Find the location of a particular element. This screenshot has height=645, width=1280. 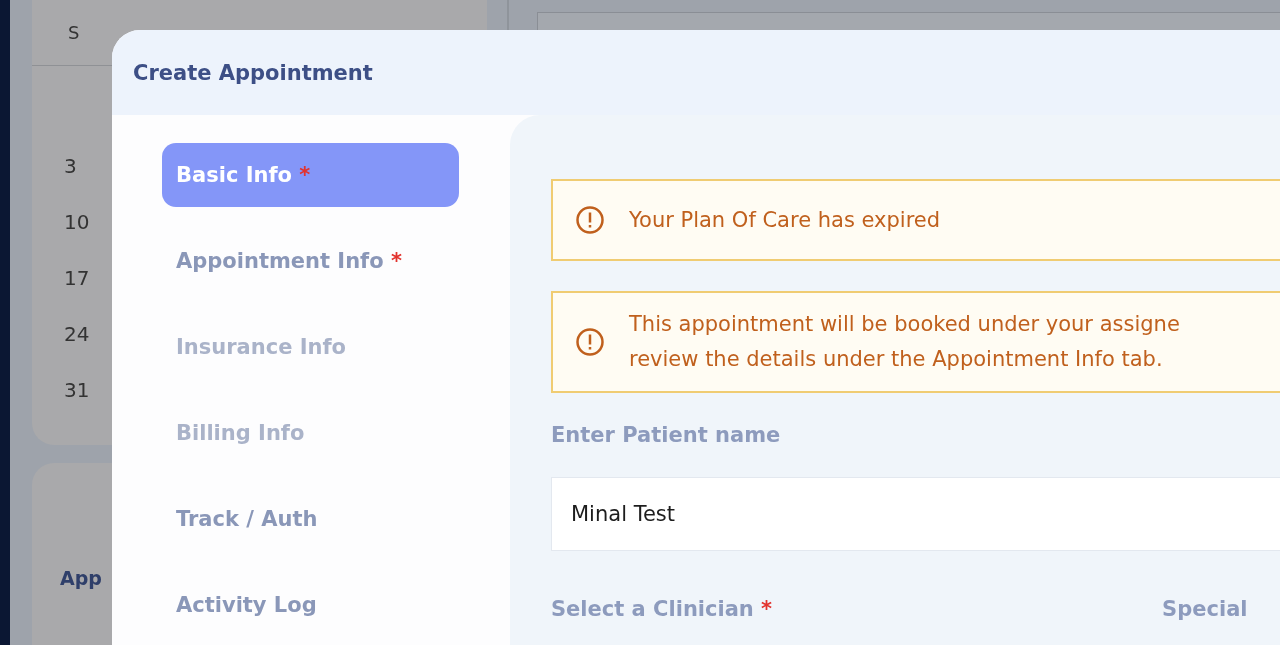

field-label: Enter Patient name is located at coordinates (666, 435).